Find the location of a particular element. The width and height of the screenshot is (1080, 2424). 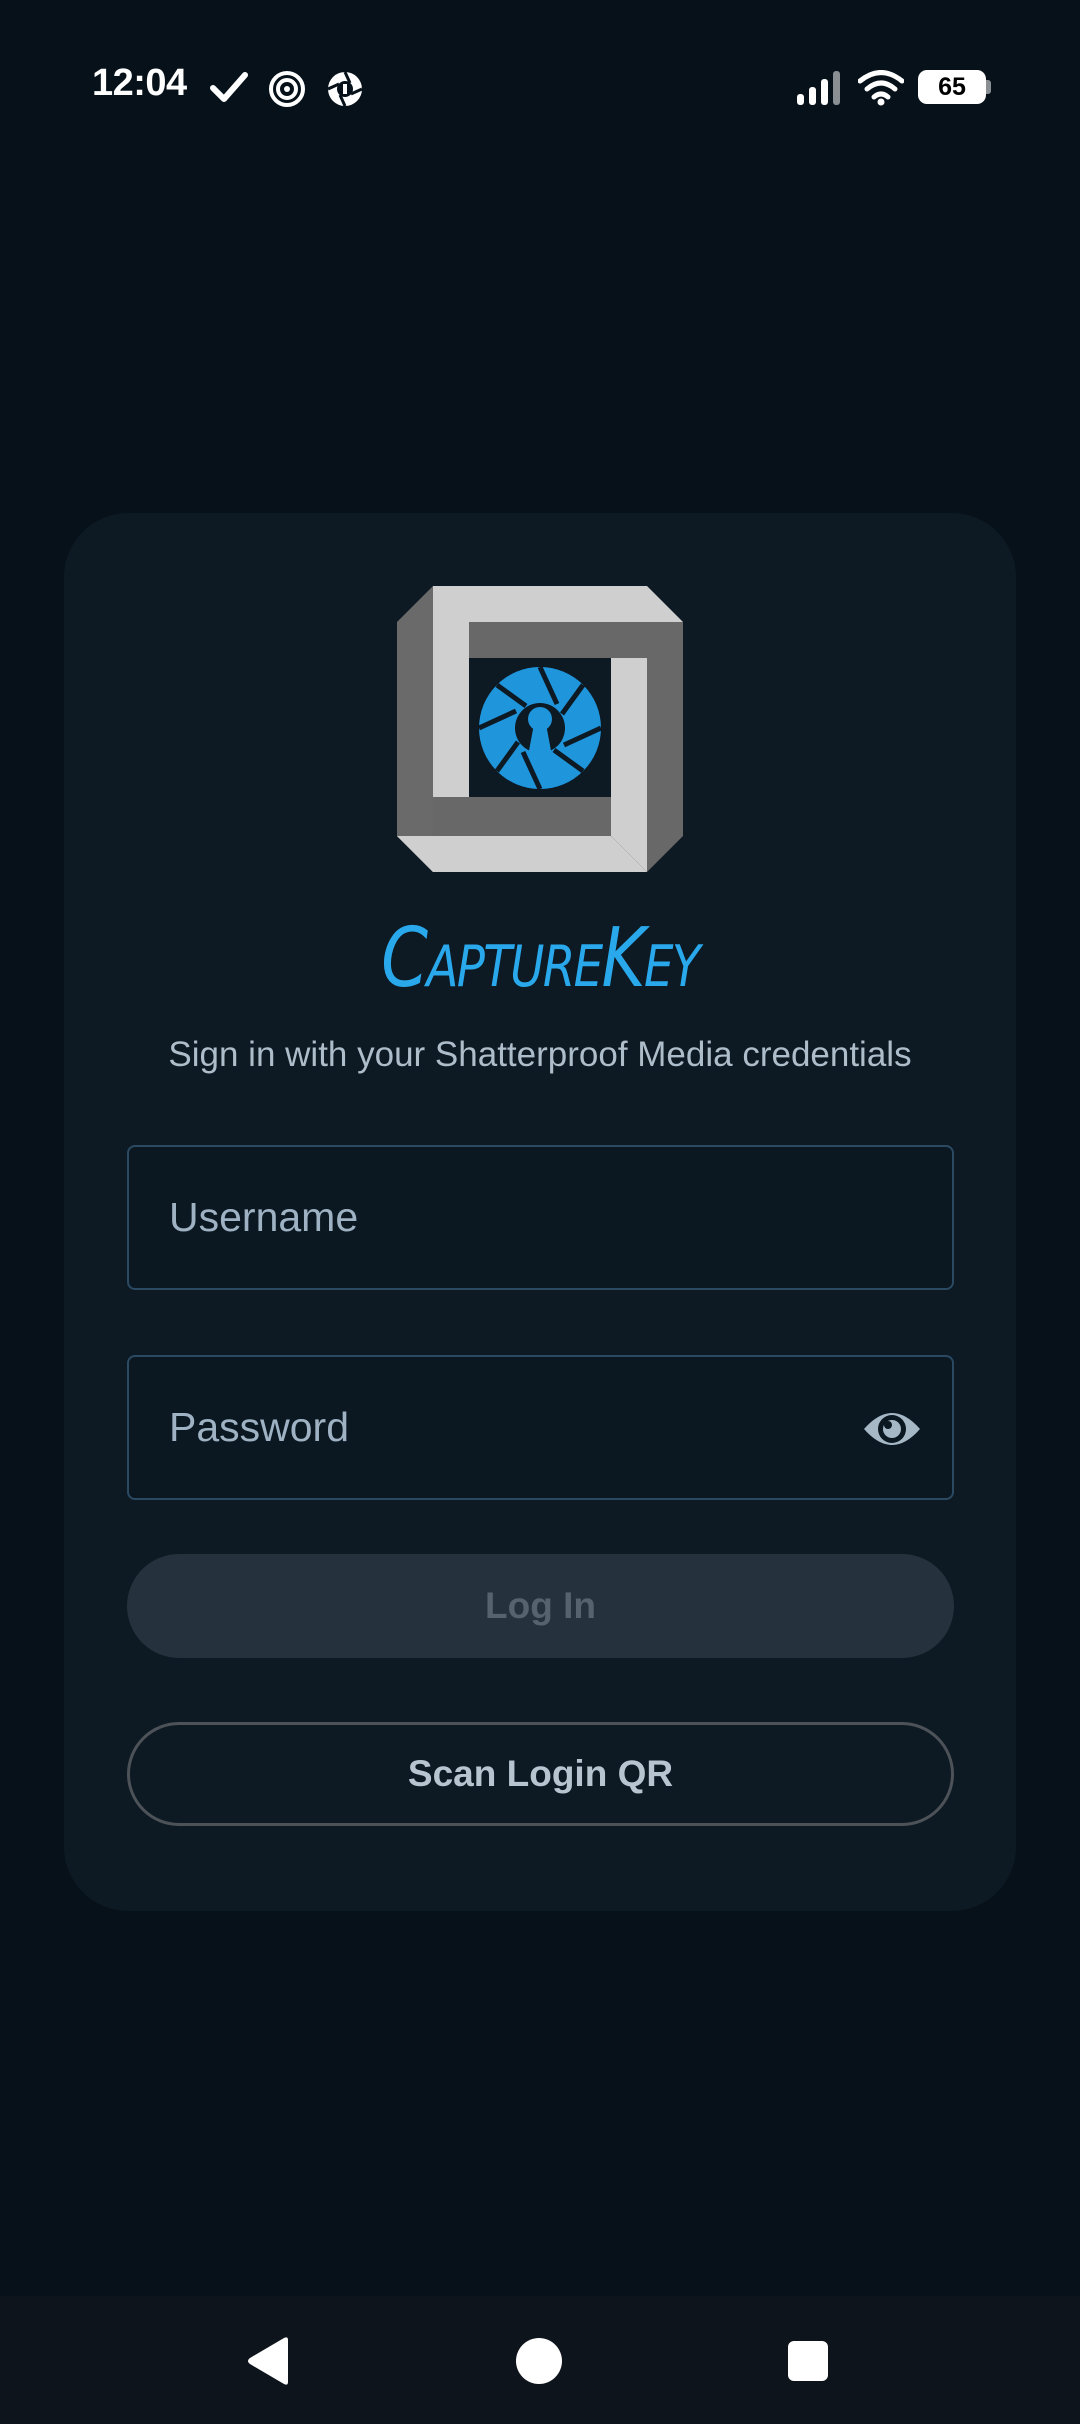

battery-icon: 65 is located at coordinates (952, 87).